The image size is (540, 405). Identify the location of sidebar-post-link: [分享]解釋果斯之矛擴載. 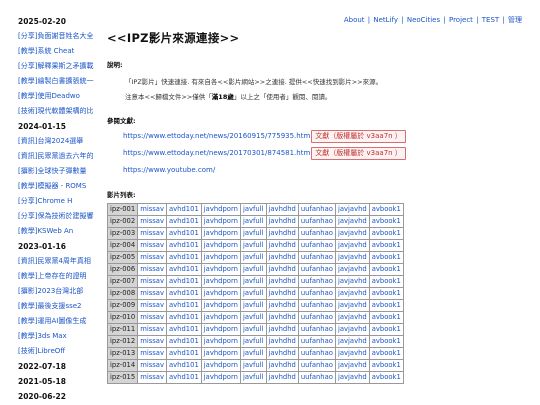
(59, 66).